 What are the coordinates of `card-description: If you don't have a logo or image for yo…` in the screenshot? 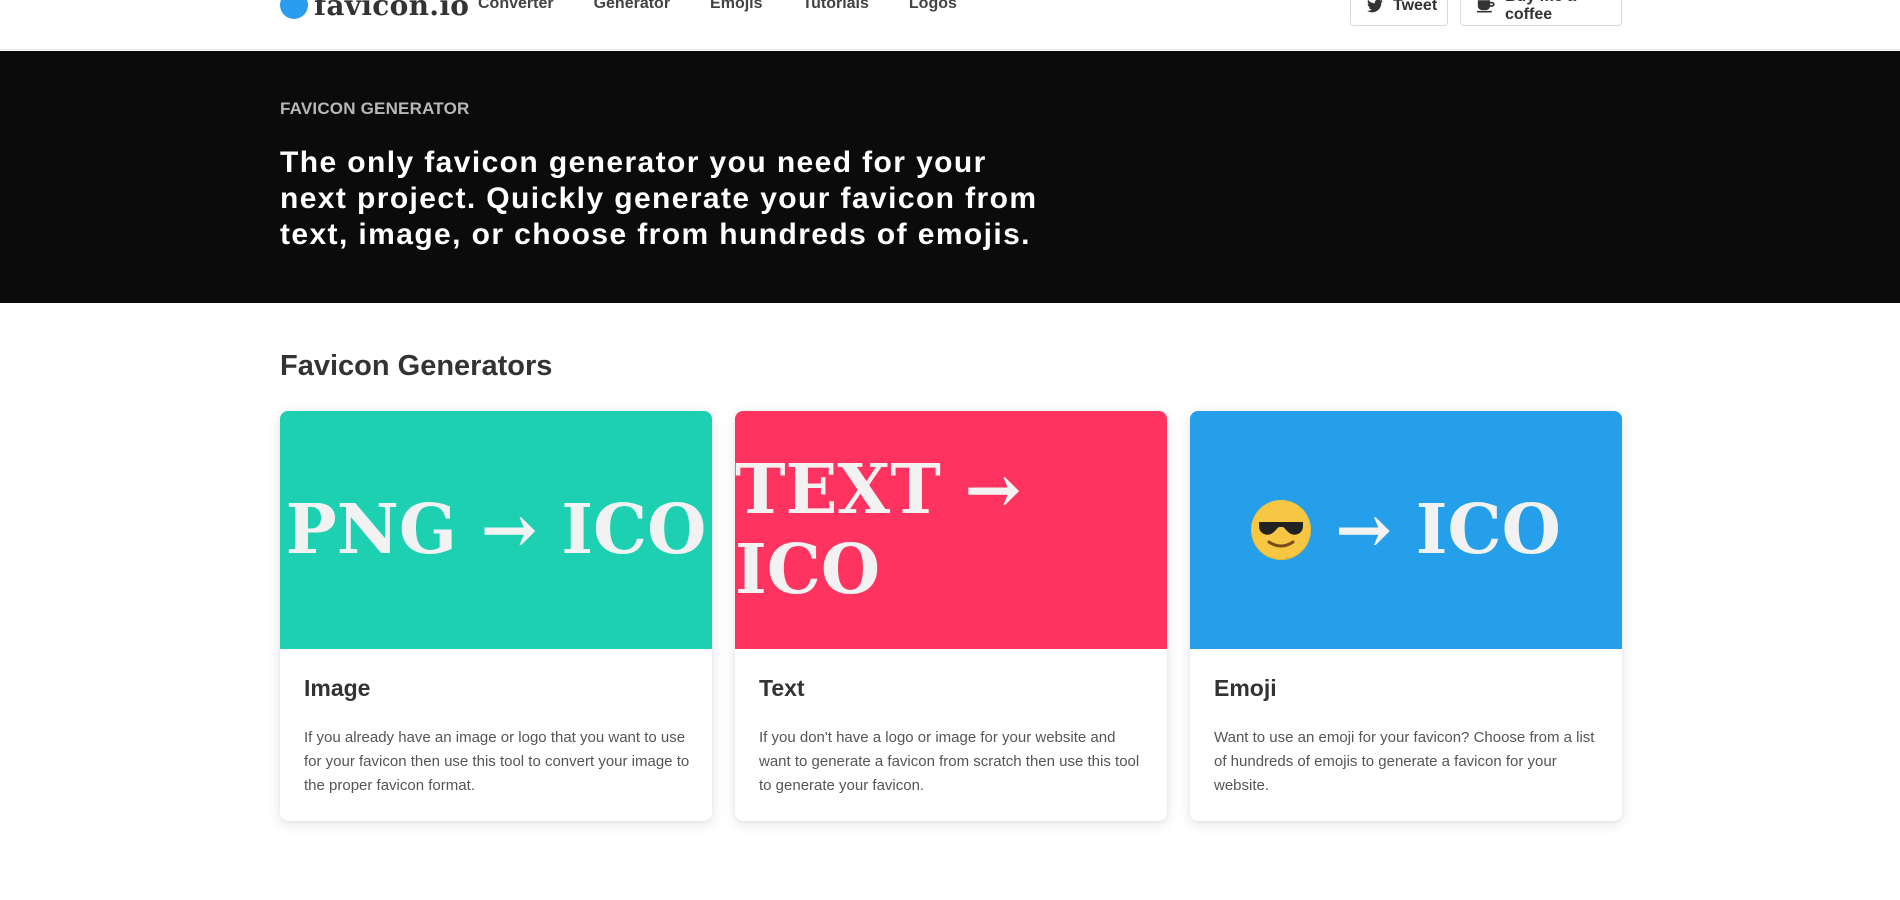 It's located at (949, 761).